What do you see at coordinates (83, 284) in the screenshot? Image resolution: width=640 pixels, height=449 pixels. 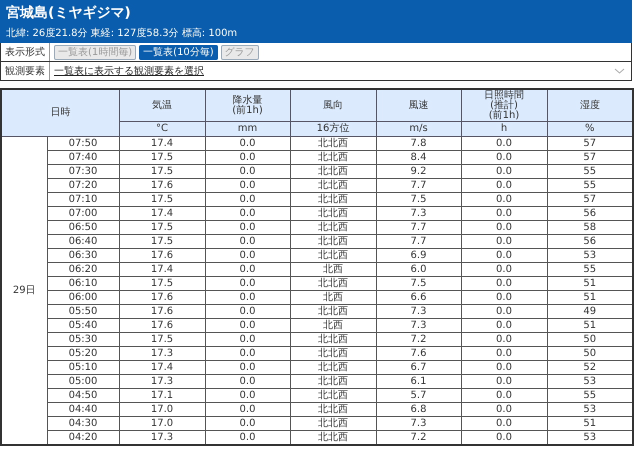 I see `table-cell: 06:10` at bounding box center [83, 284].